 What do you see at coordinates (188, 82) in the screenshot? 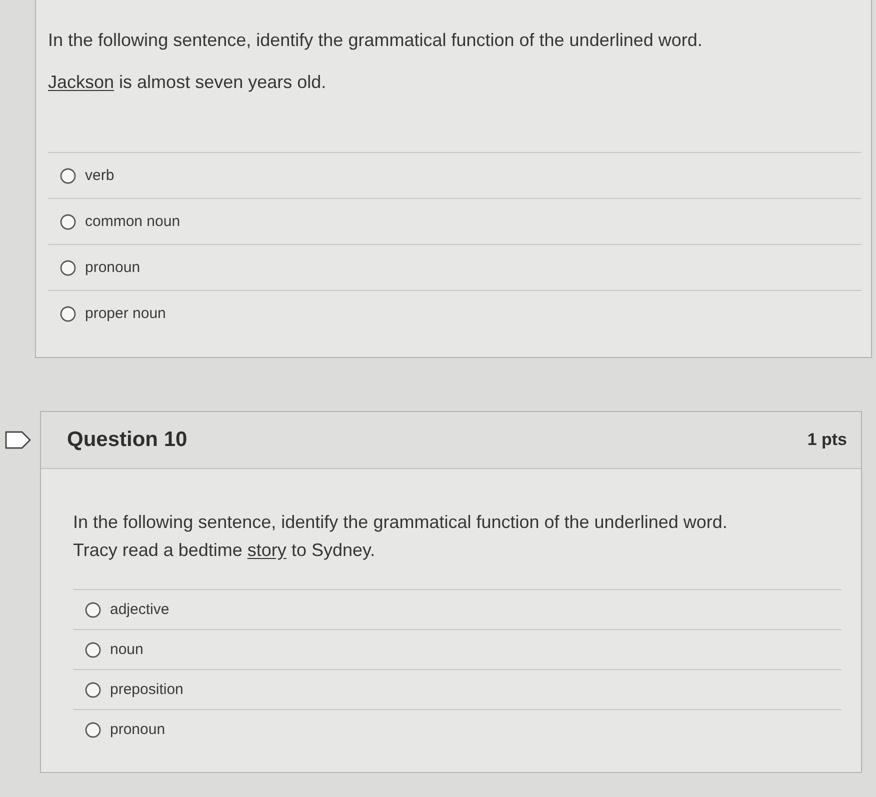
I see `example-sentence: Jackson is almost seven years old.` at bounding box center [188, 82].